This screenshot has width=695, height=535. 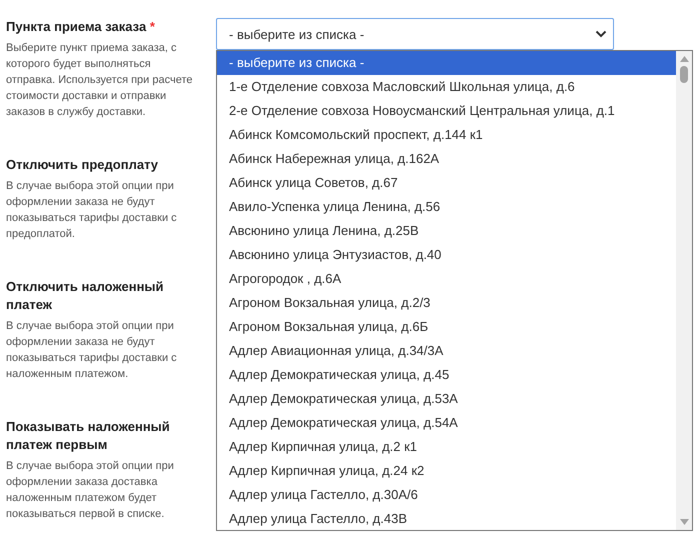 I want to click on dropdown-option: Абинск Набережная улица, д.162А, so click(x=446, y=159).